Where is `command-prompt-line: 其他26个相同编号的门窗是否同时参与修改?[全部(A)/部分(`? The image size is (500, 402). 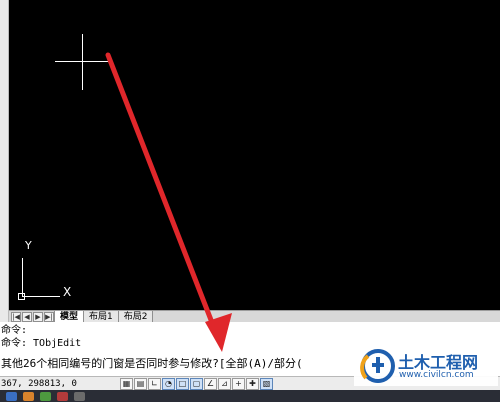 command-prompt-line: 其他26个相同编号的门窗是否同时参与修改?[全部(A)/部分( is located at coordinates (152, 364).